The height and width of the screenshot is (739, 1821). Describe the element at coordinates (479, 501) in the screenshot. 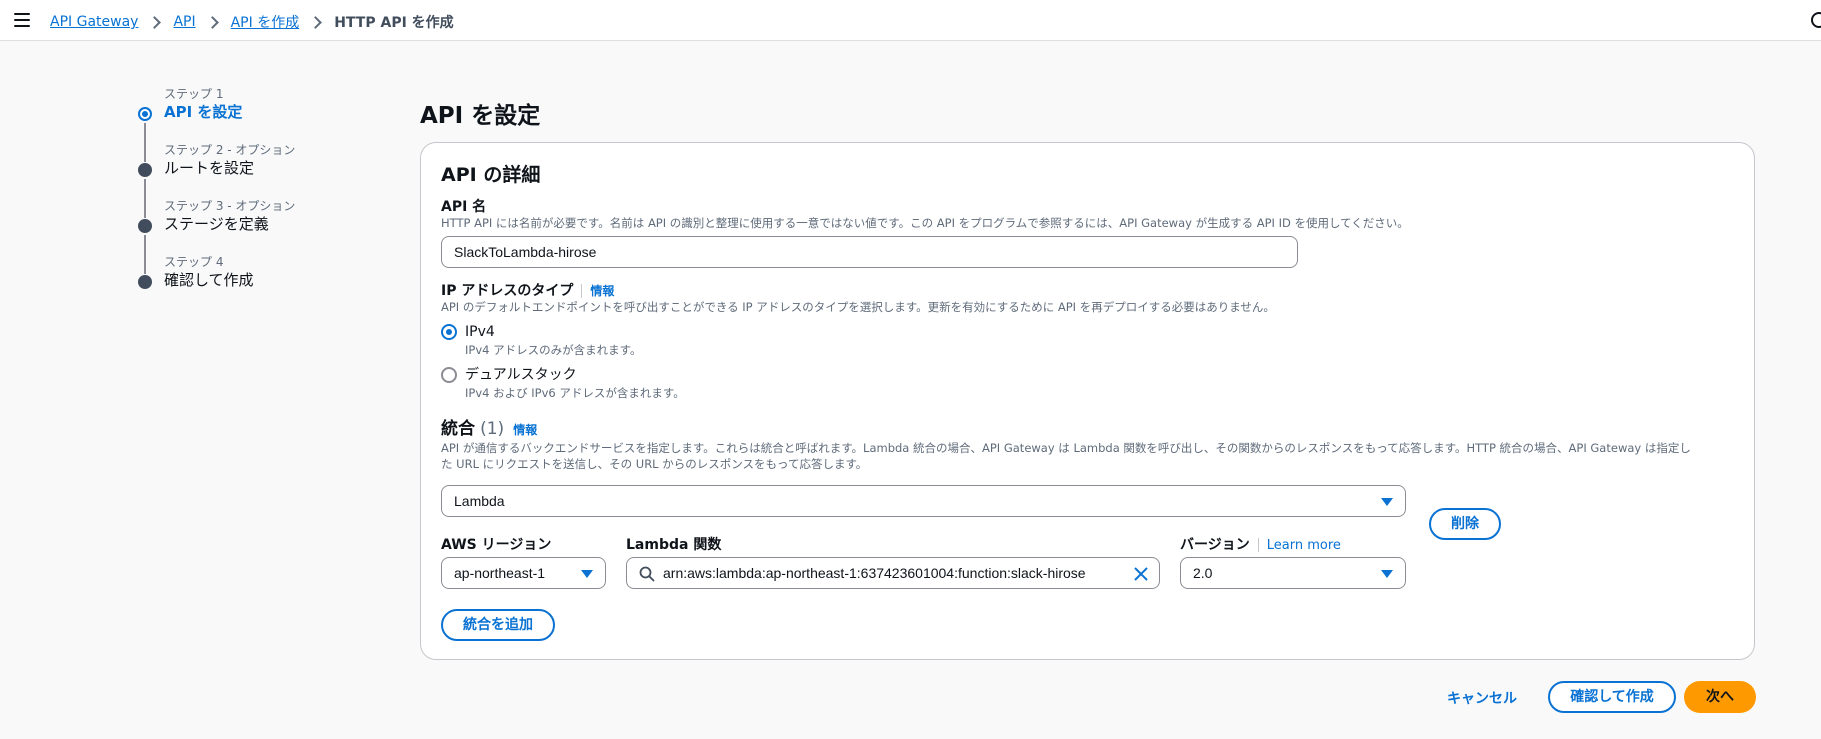

I see `integration-type-value: Lambda` at that location.